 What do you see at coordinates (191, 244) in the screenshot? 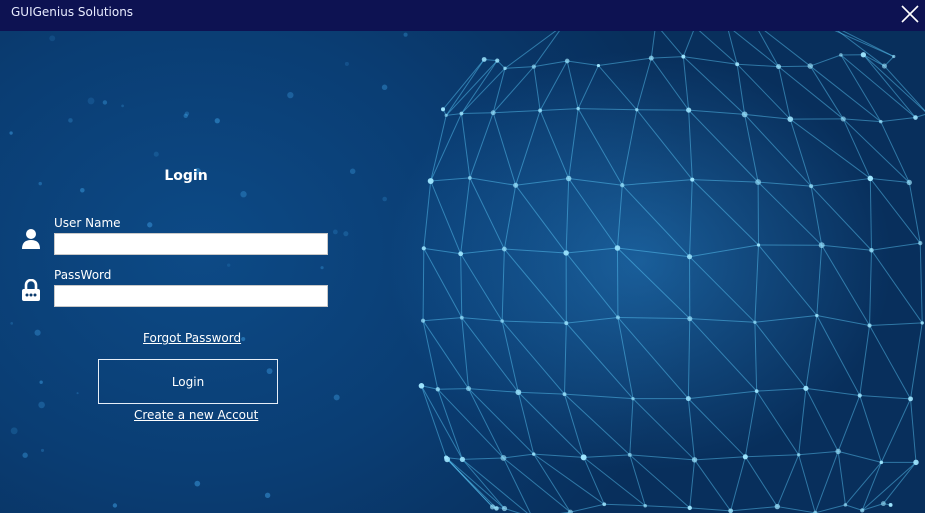
I see `username-input` at bounding box center [191, 244].